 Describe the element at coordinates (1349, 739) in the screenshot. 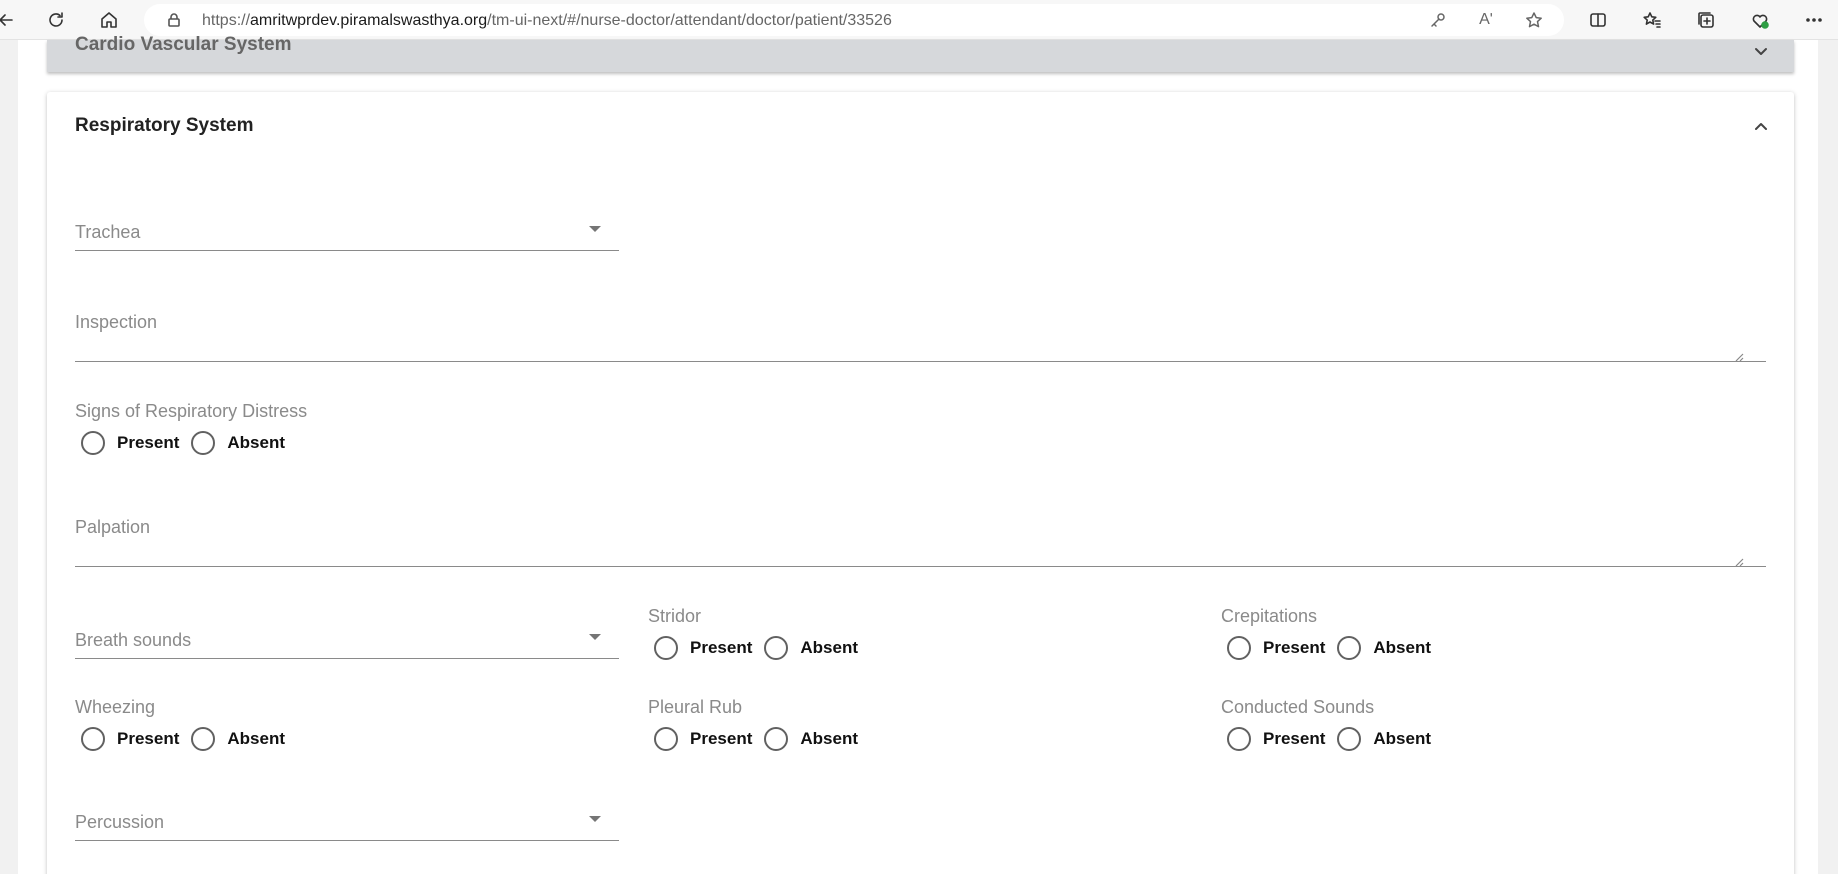

I see `conducted-sounds-absent-radio` at that location.